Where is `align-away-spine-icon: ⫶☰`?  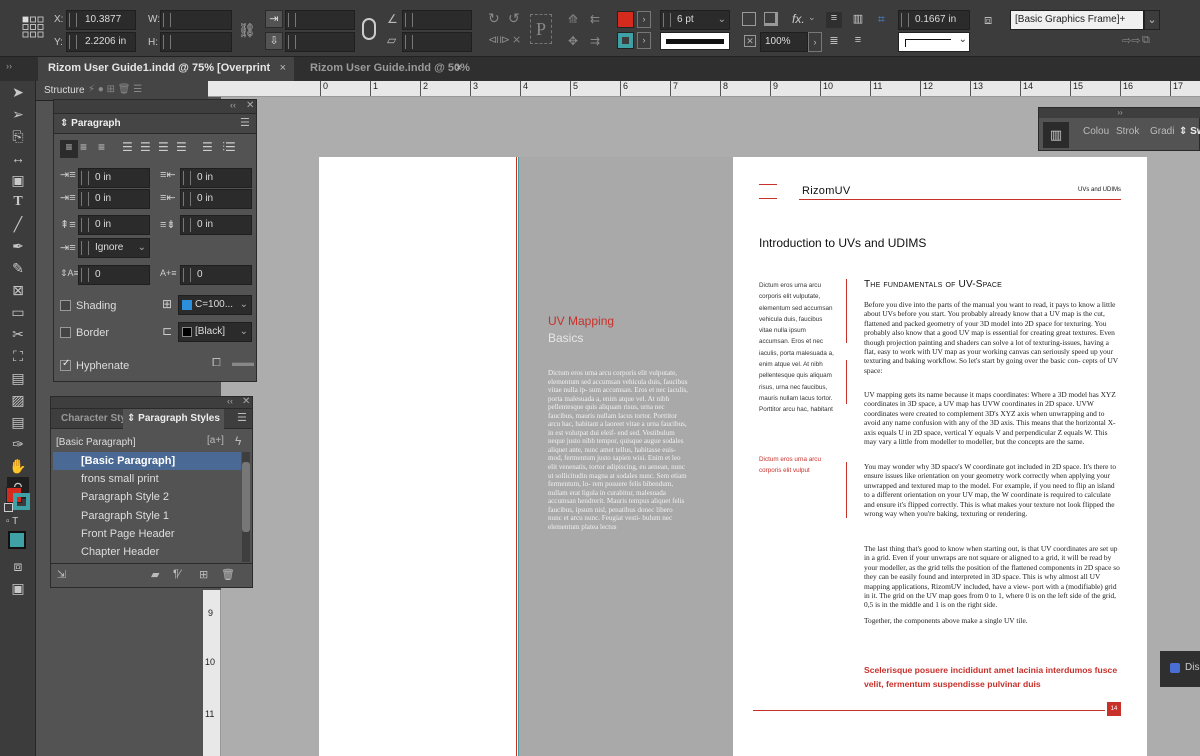 align-away-spine-icon: ⫶☰ is located at coordinates (229, 147).